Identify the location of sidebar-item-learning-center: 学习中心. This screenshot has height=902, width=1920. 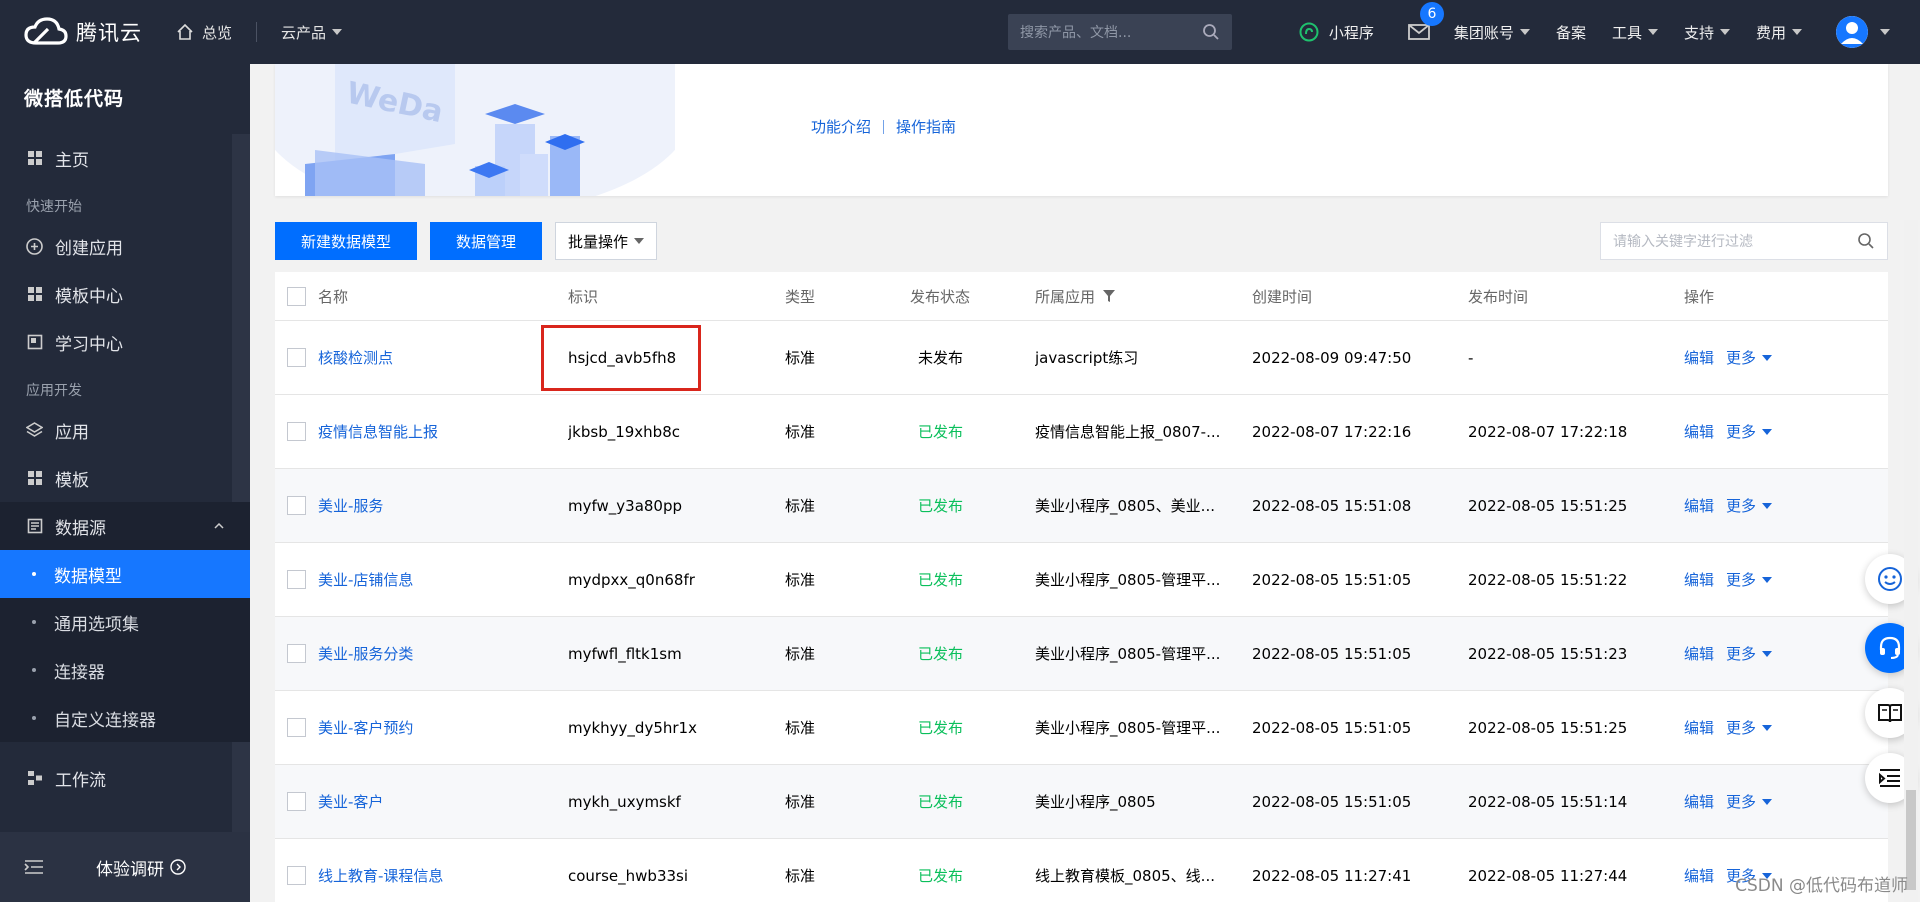
(125, 342).